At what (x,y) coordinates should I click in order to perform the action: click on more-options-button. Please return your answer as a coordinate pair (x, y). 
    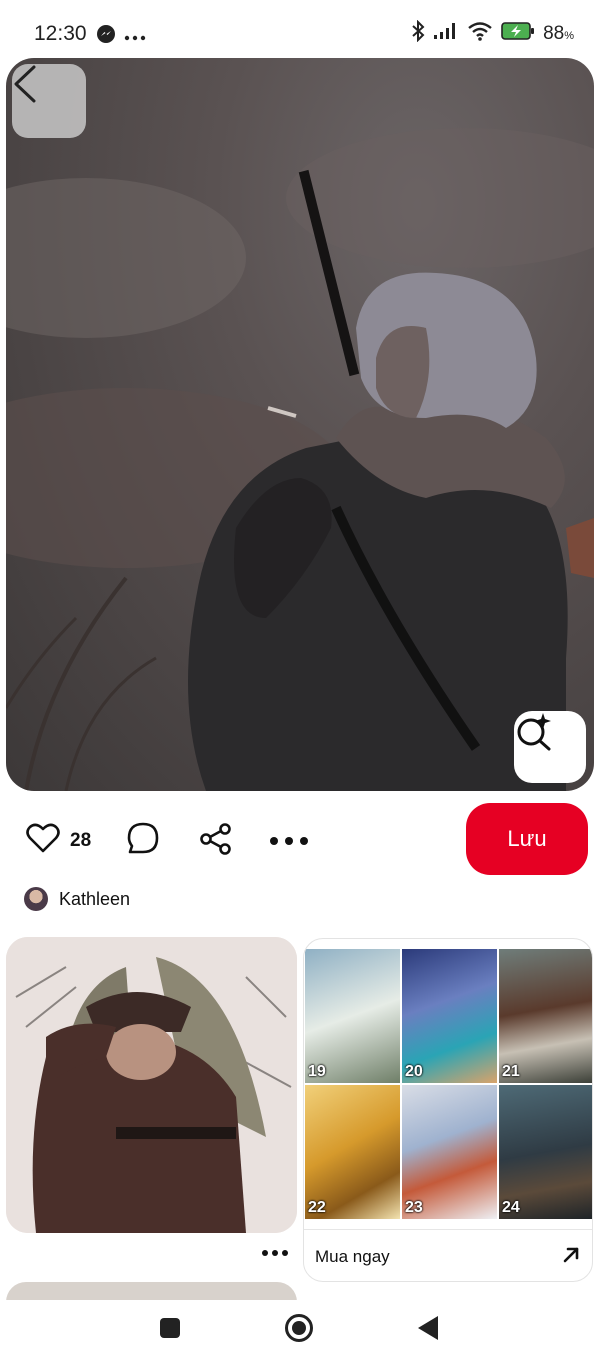
    Looking at the image, I should click on (289, 842).